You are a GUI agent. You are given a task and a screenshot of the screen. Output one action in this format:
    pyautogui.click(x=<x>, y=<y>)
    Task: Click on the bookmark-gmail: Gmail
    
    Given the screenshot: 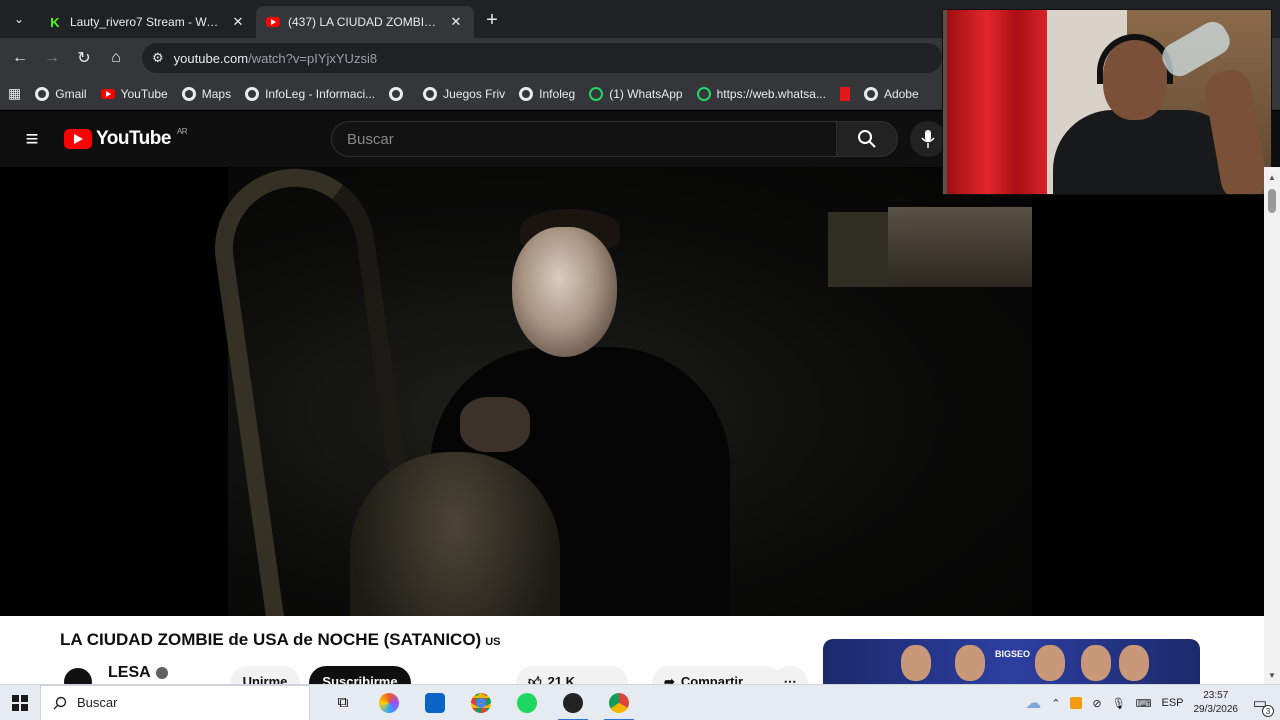 What is the action you would take?
    pyautogui.click(x=61, y=93)
    